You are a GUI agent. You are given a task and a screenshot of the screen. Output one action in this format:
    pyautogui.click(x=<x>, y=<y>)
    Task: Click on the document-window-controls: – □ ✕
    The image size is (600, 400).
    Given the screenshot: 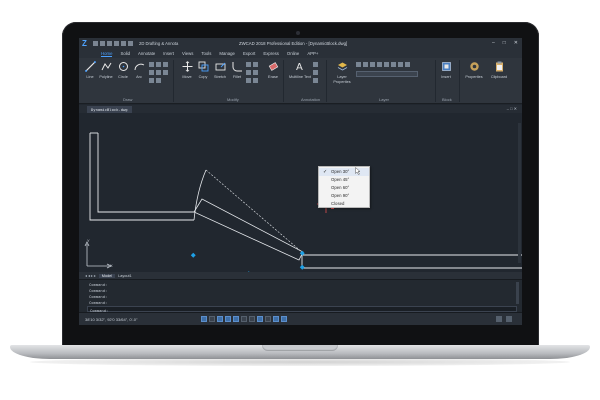 What is the action you would take?
    pyautogui.click(x=512, y=108)
    